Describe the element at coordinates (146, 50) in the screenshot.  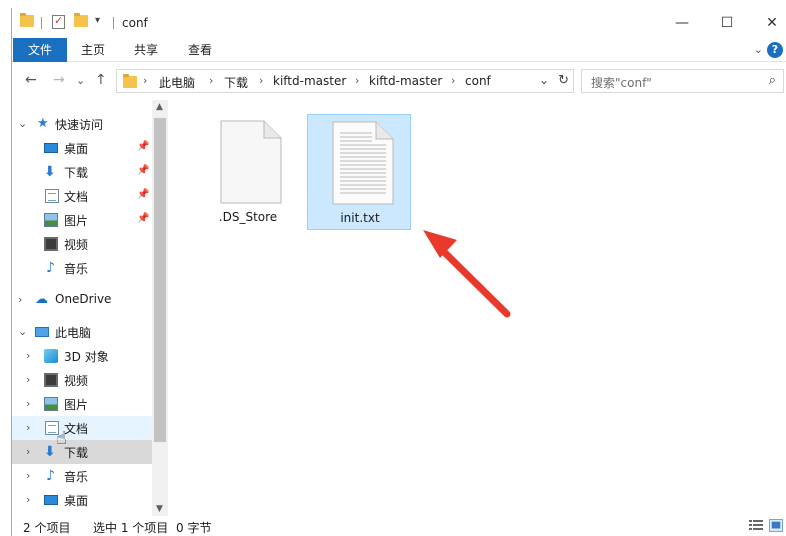
I see `tab-share: 共享` at that location.